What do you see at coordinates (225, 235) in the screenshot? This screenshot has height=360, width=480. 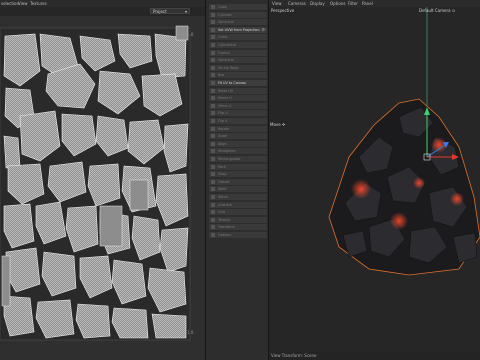 I see `command-label: Options` at bounding box center [225, 235].